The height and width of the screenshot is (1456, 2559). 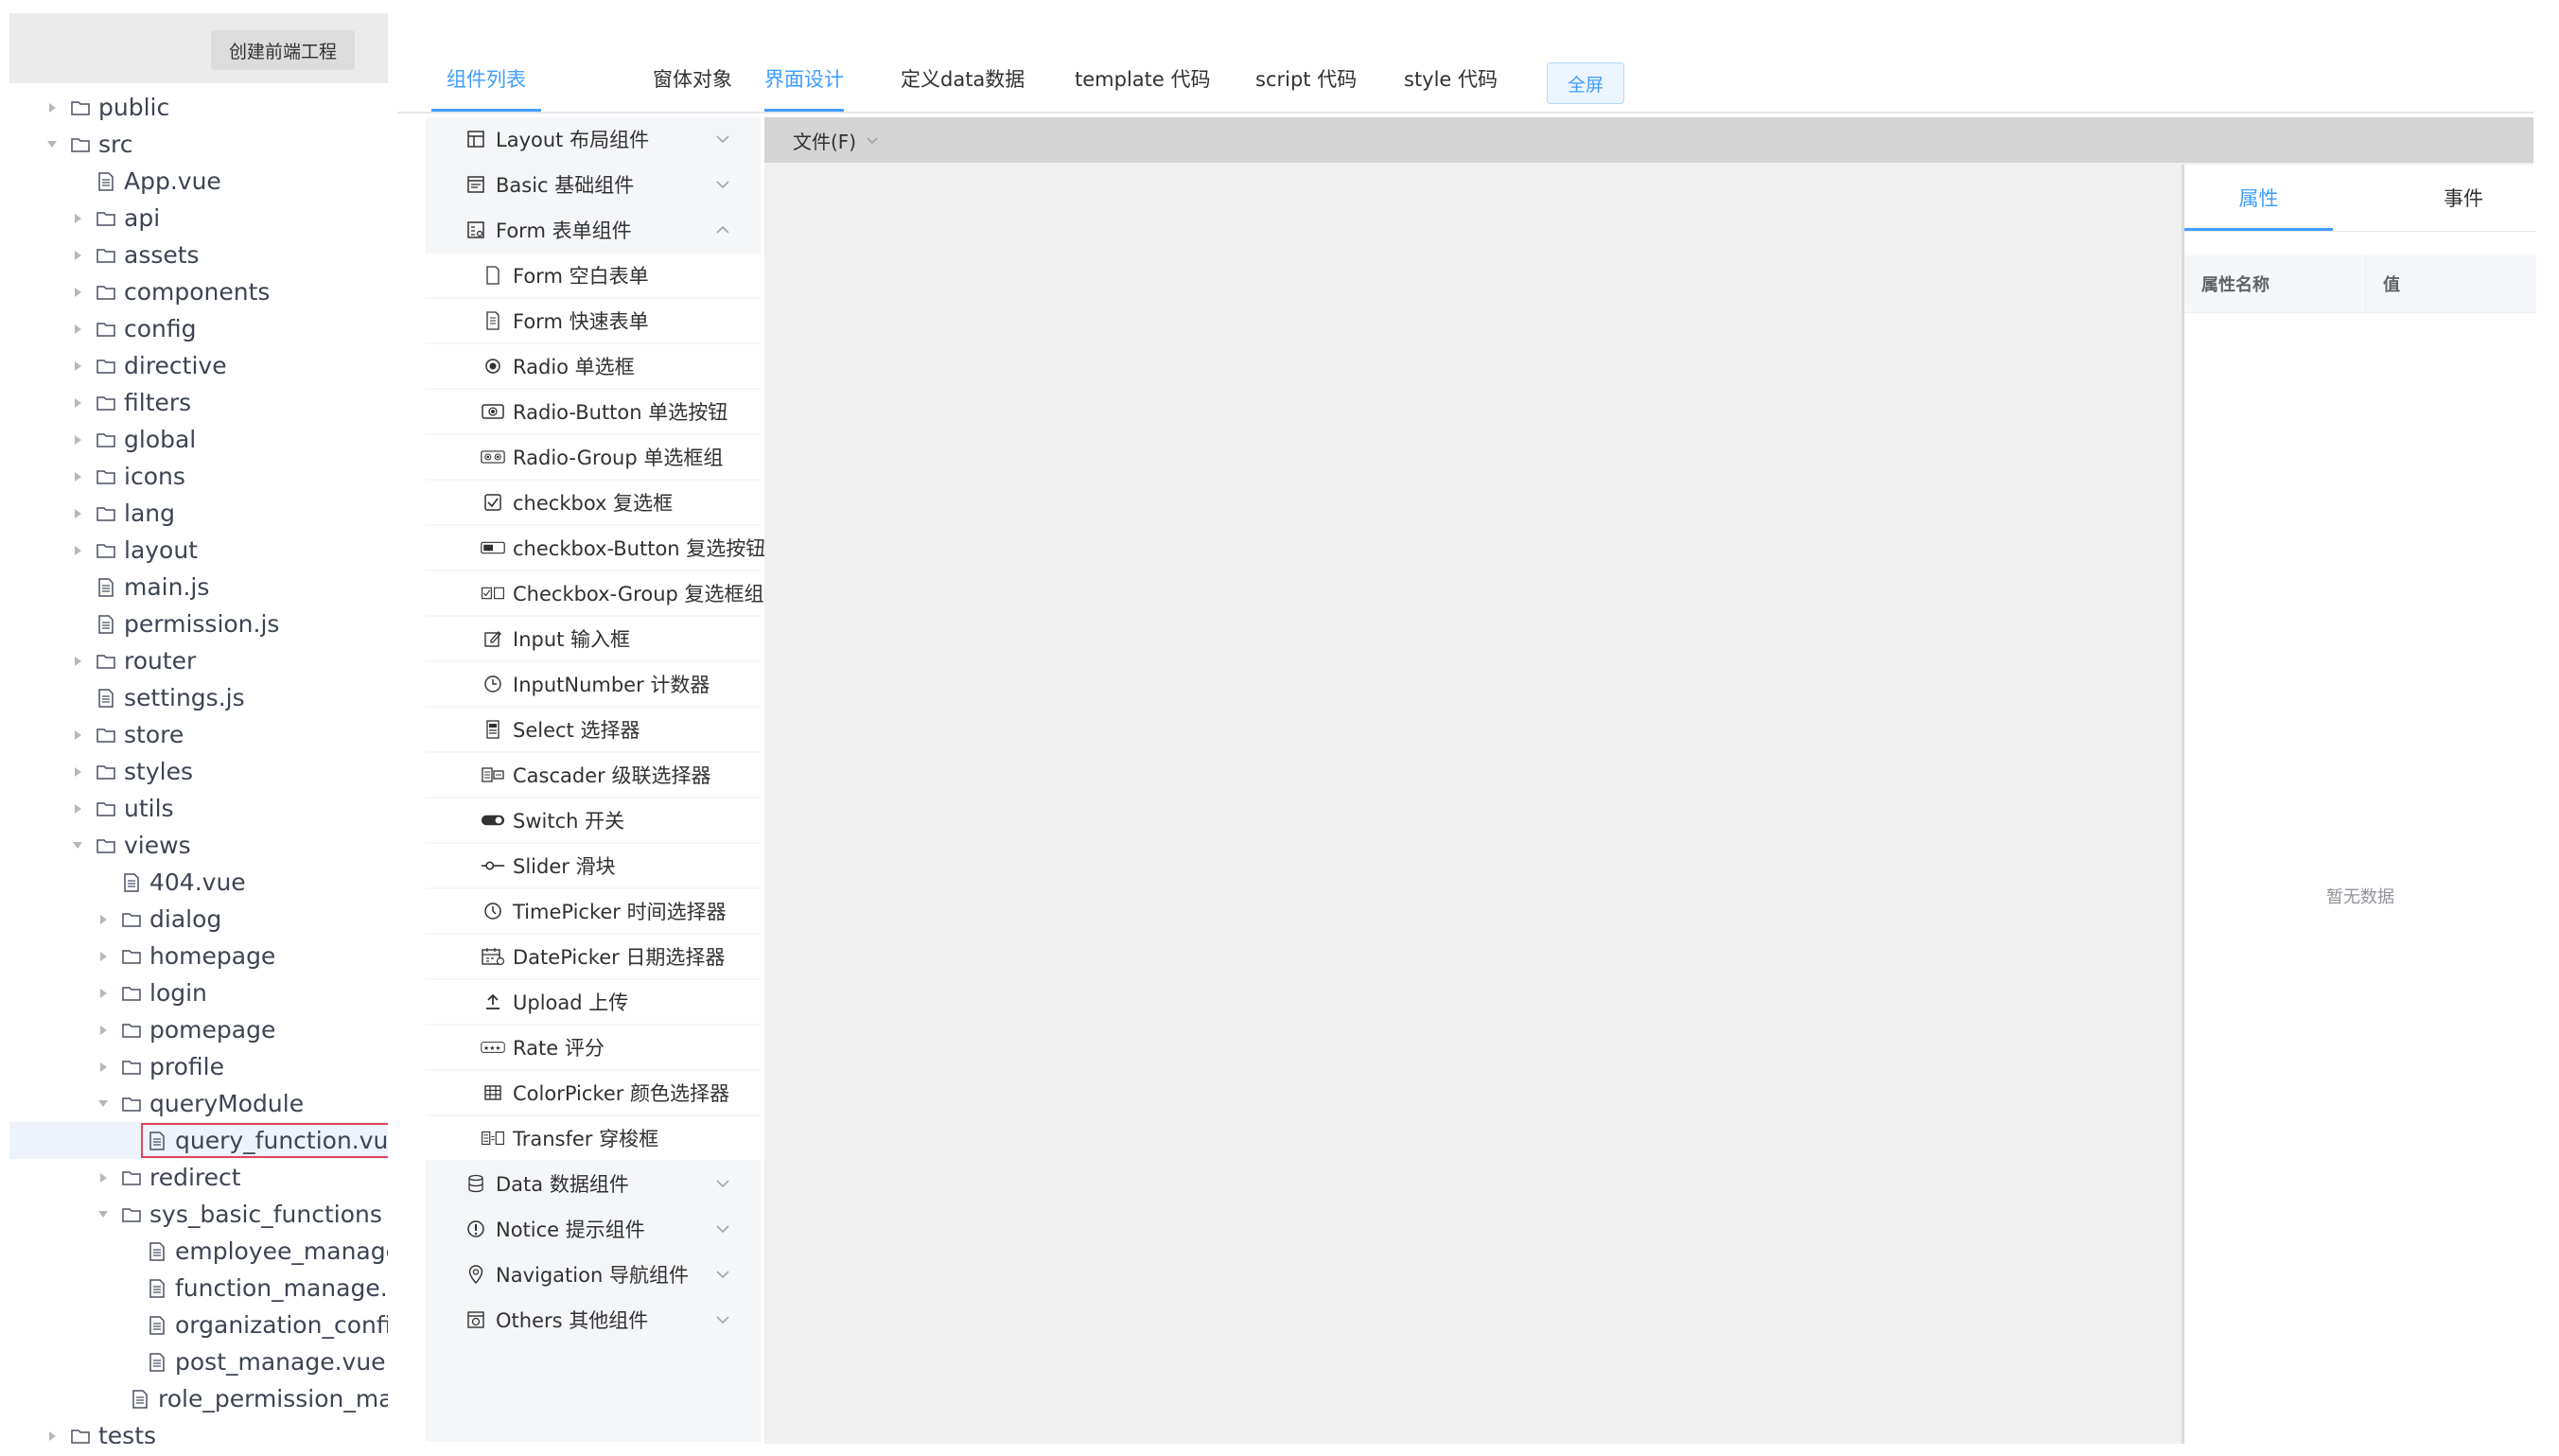 I want to click on tree-item-sys-basic-functions: sys_basic_functions, so click(x=198, y=1214).